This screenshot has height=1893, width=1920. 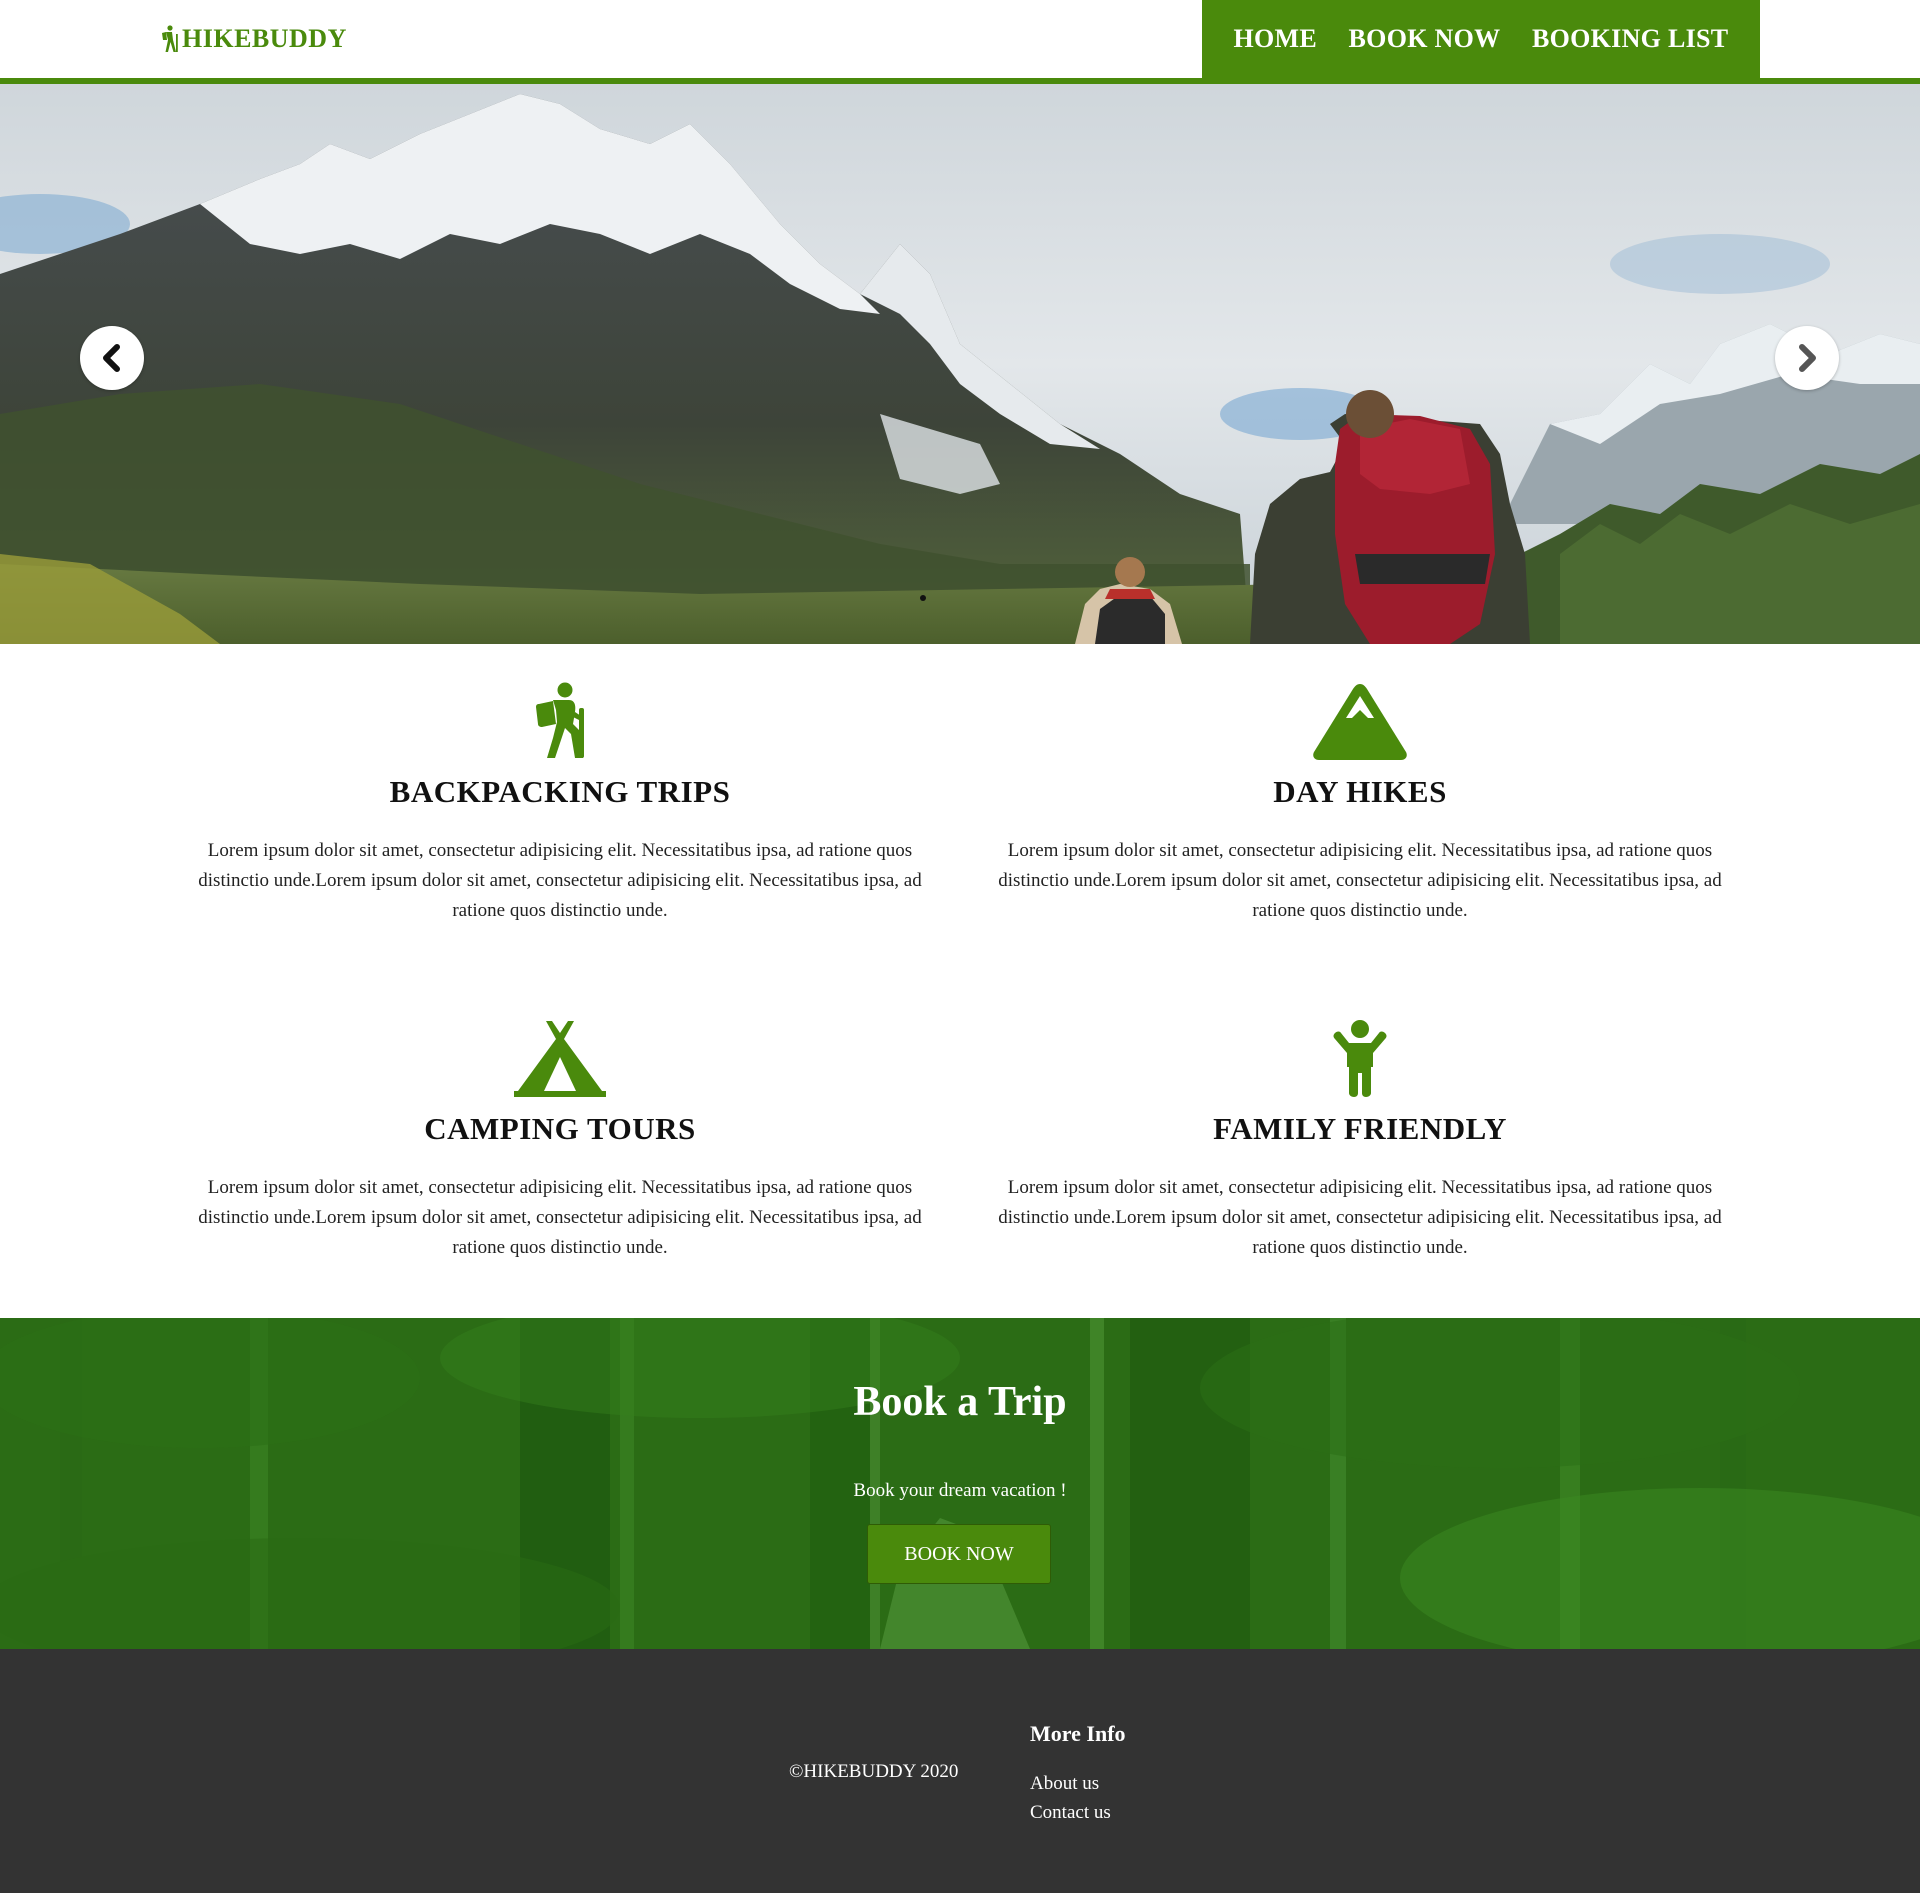 I want to click on main-nav: HOME BOOK NOW BOOKING LIST, so click(x=1481, y=39).